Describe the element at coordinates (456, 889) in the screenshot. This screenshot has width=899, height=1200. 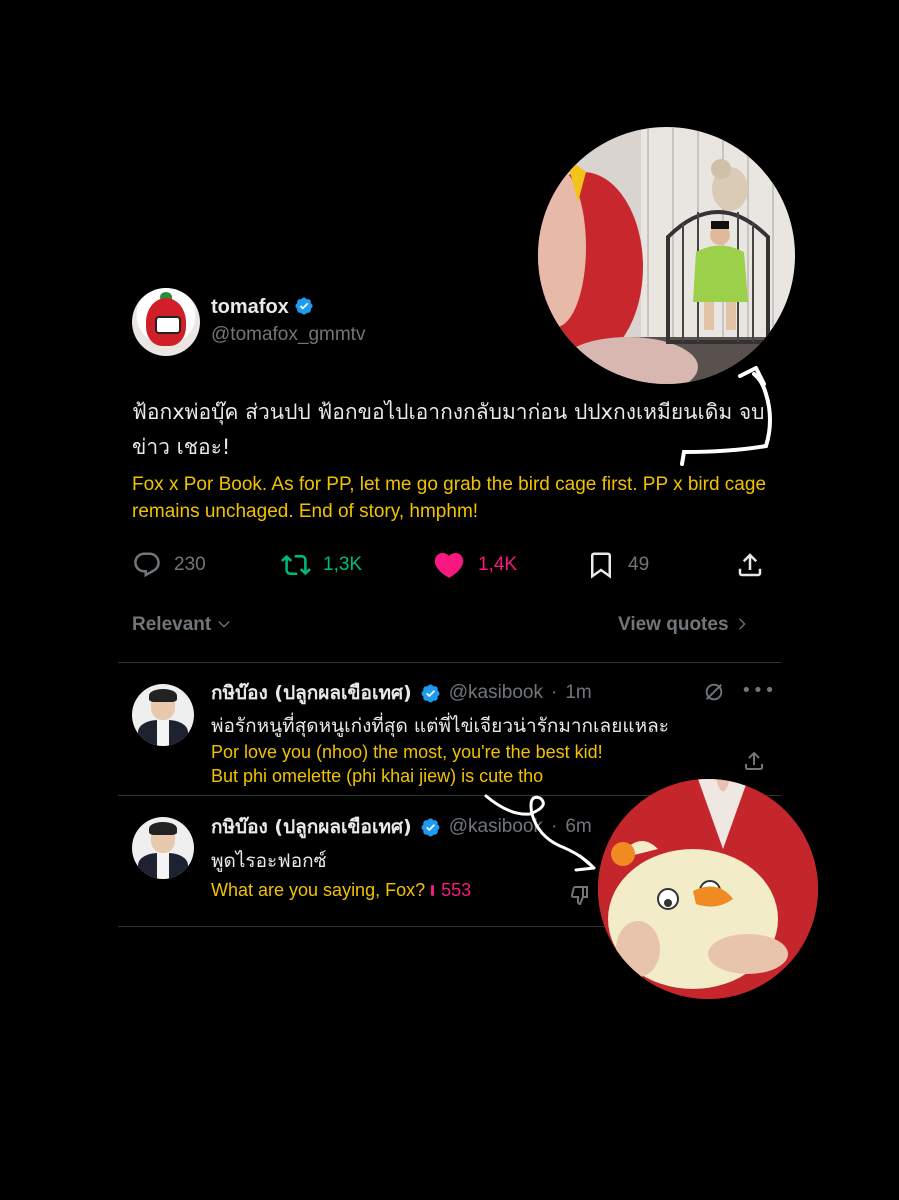
I see `reply-like-count: 553` at that location.